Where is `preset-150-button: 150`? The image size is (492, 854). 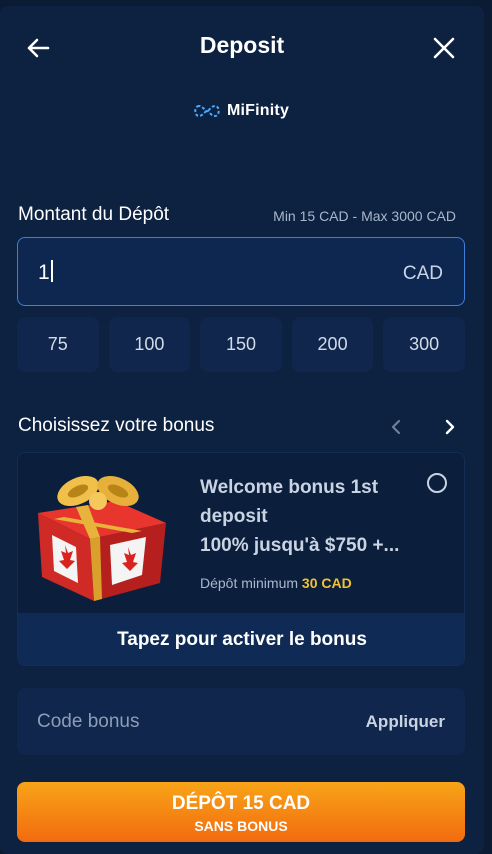 preset-150-button: 150 is located at coordinates (241, 344).